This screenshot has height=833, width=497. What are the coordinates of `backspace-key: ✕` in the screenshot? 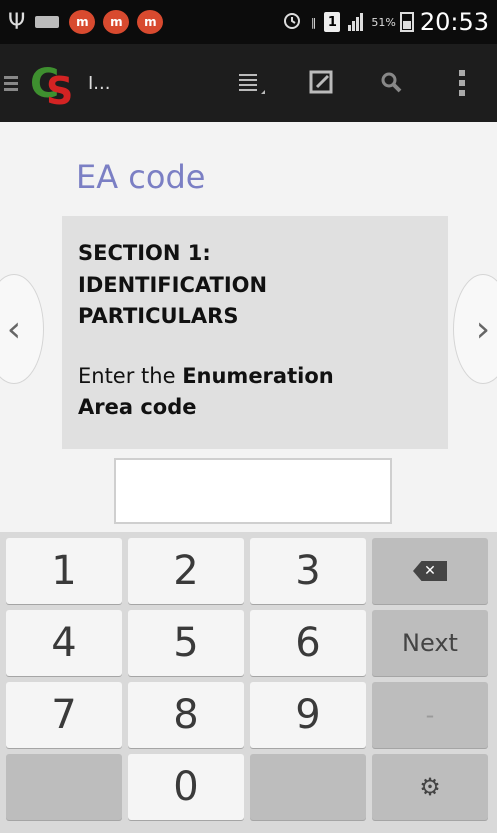 It's located at (430, 571).